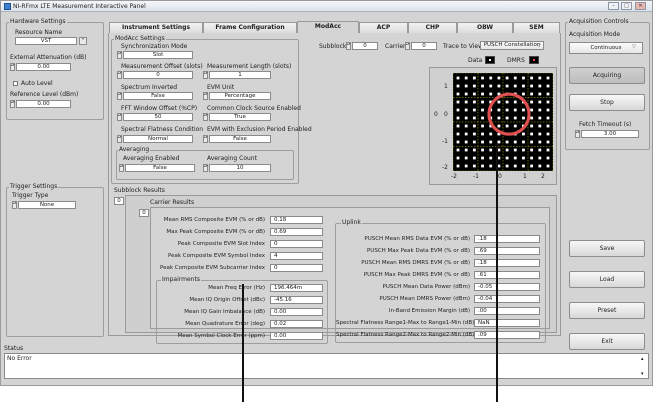 Image resolution: width=653 pixels, height=402 pixels. What do you see at coordinates (595, 34) in the screenshot?
I see `acquisition-mode-label: Acquisition Mode` at bounding box center [595, 34].